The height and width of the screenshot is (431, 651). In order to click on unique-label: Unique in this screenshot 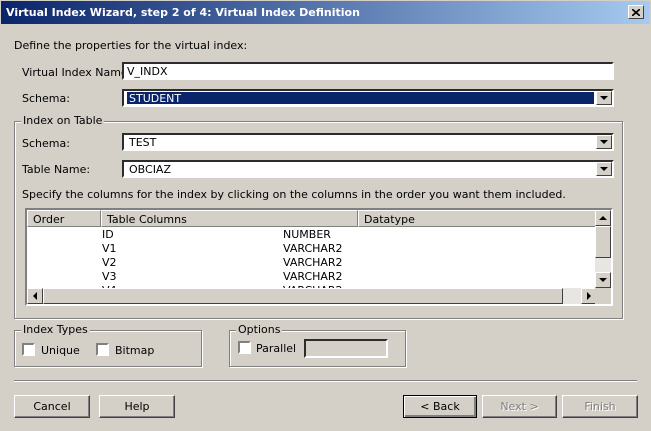, I will do `click(60, 350)`.